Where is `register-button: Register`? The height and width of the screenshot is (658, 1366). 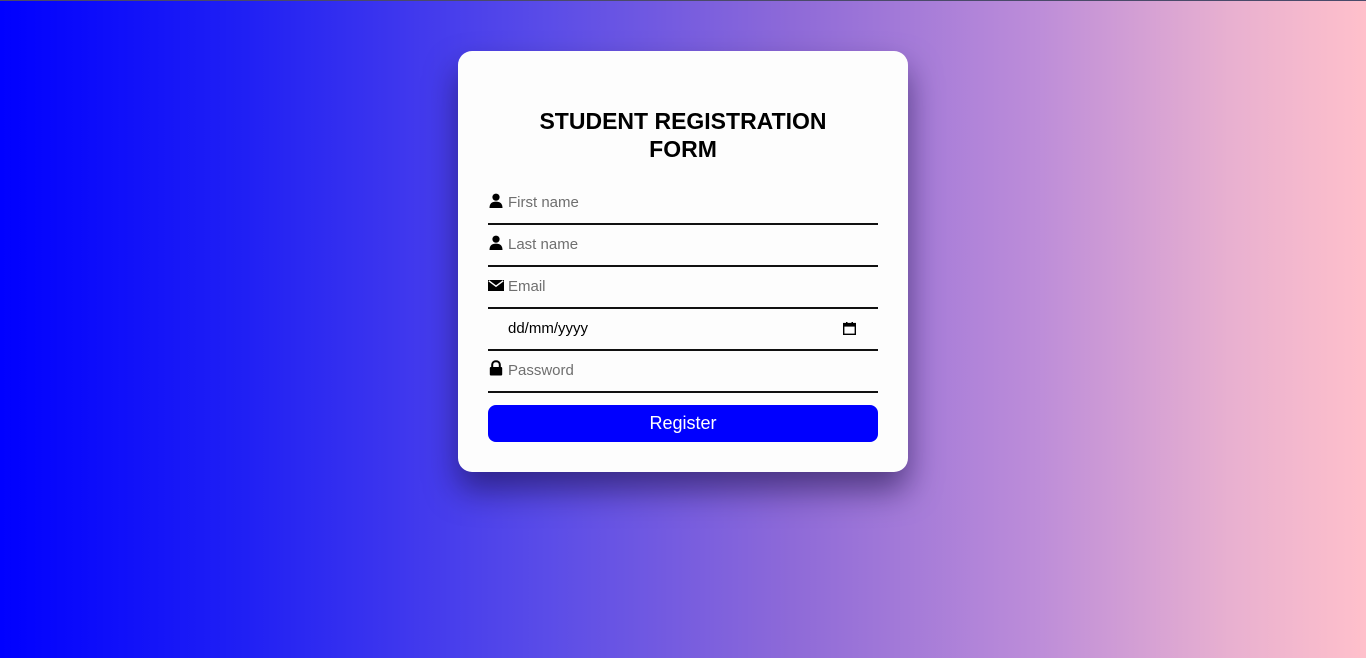 register-button: Register is located at coordinates (683, 423).